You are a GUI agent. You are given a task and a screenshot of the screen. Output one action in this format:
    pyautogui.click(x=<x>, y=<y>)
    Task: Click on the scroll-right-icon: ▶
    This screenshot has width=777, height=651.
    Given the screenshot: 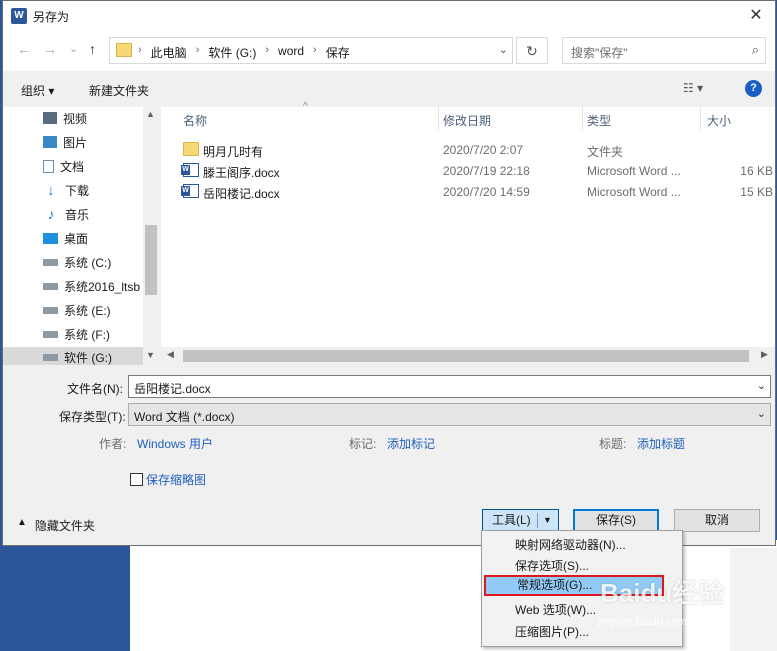 What is the action you would take?
    pyautogui.click(x=764, y=354)
    